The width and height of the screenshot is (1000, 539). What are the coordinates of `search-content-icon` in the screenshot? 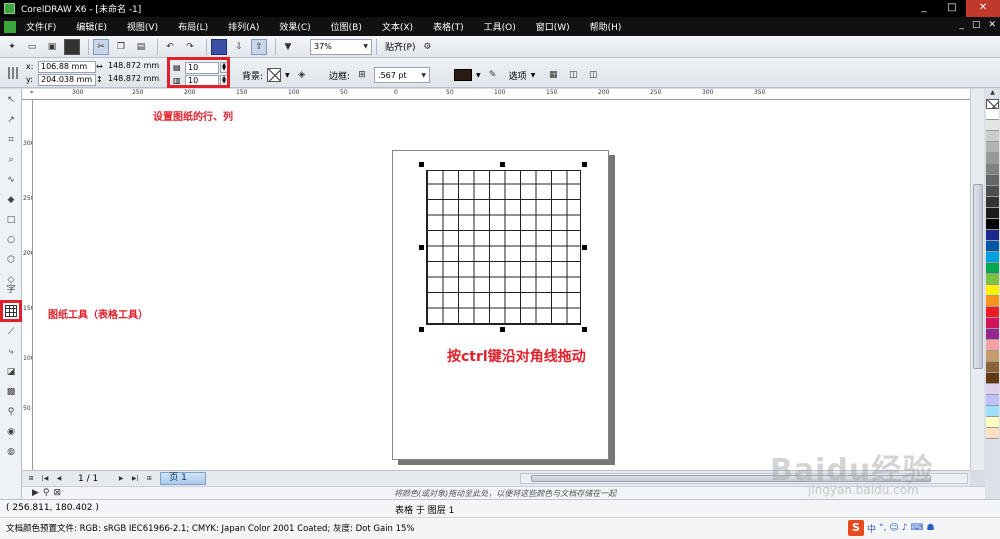 It's located at (219, 46).